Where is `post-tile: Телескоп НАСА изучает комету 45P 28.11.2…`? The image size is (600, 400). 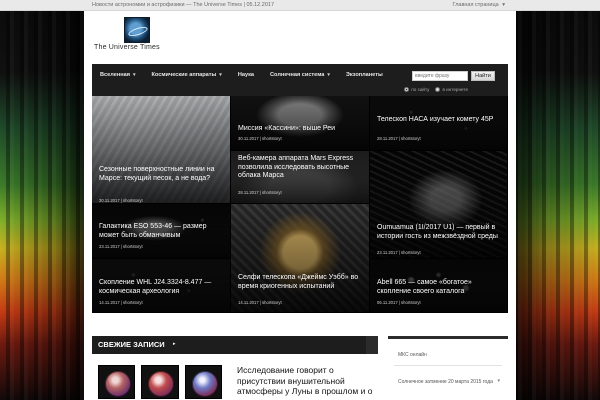 post-tile: Телескоп НАСА изучает комету 45P 28.11.2… is located at coordinates (439, 123).